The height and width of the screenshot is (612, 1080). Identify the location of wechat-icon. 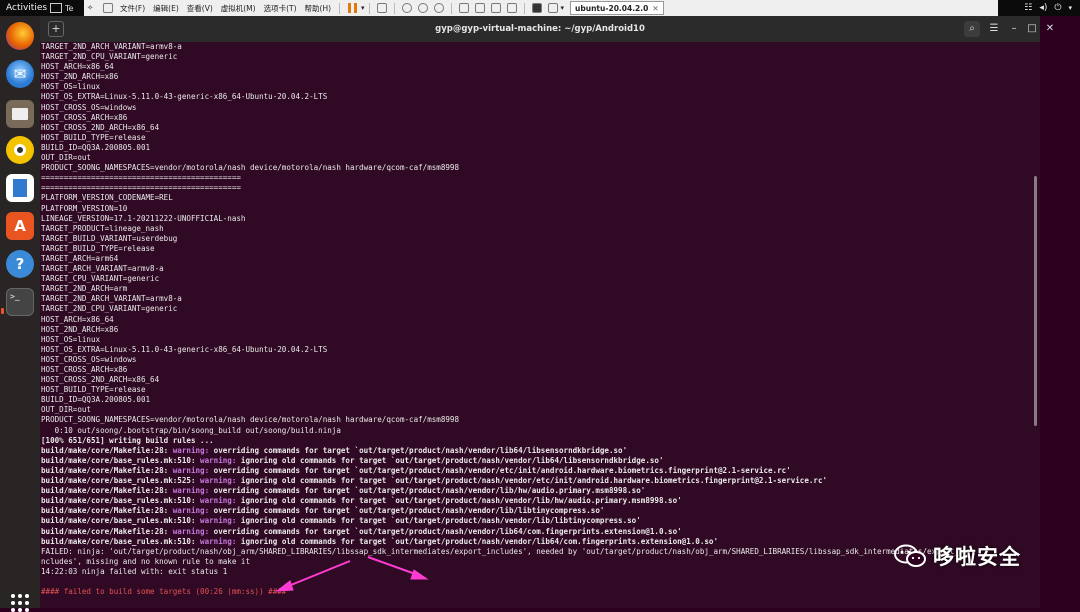
(910, 555).